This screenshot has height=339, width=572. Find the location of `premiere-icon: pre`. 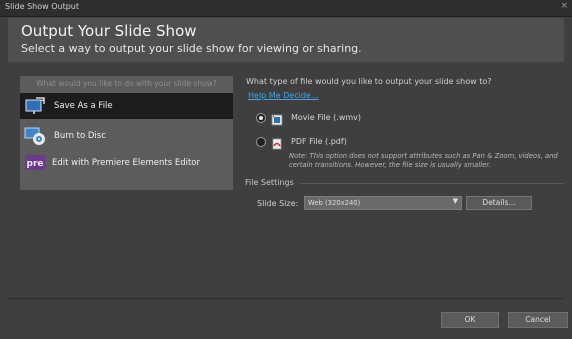

premiere-icon: pre is located at coordinates (35, 163).